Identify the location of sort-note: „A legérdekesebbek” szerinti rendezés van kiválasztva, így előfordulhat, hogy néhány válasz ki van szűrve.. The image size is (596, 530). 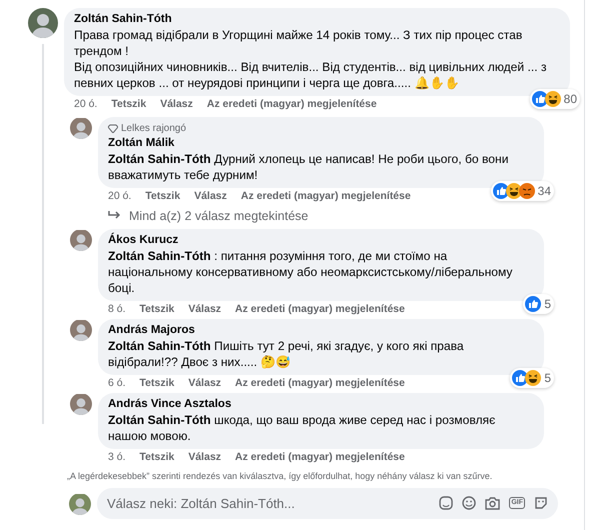
(280, 476).